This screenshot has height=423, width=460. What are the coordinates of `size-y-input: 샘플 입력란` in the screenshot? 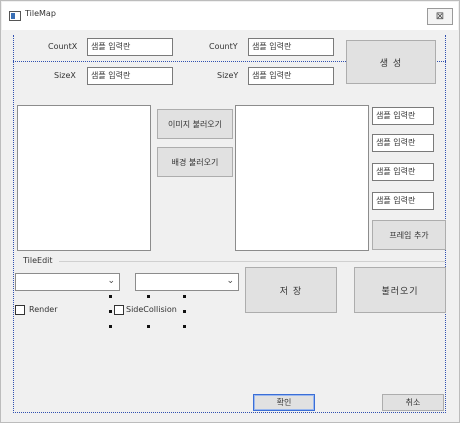 It's located at (291, 76).